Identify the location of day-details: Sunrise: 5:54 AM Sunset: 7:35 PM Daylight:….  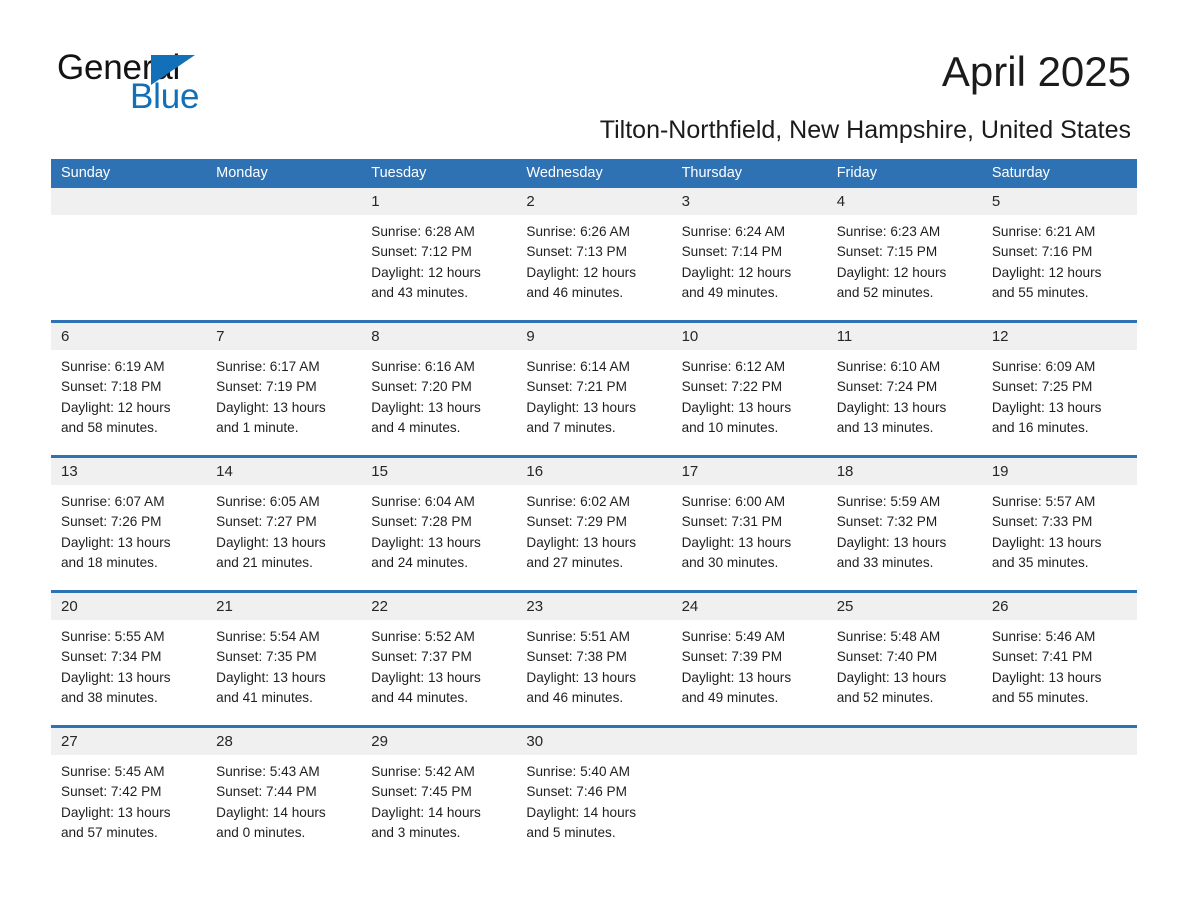
(283, 664).